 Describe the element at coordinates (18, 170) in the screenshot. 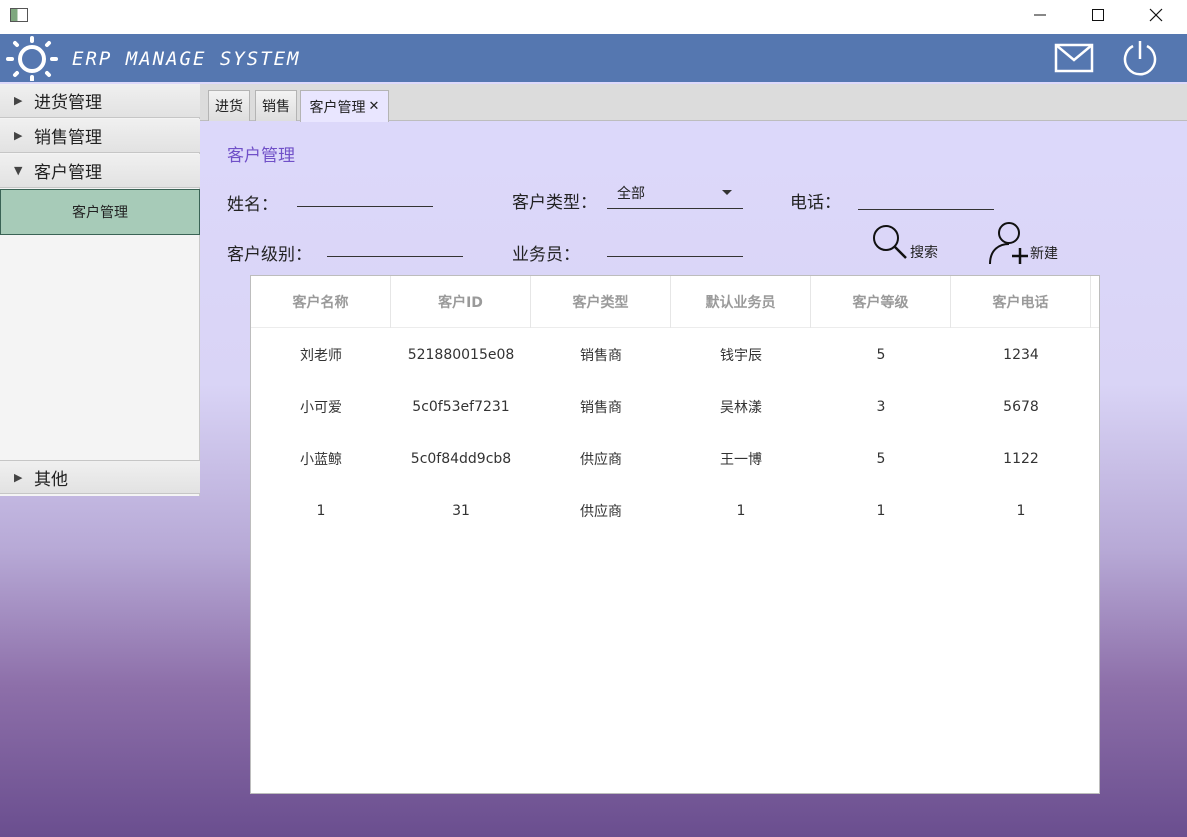

I see `expanded-arrow-icon: ▼` at that location.